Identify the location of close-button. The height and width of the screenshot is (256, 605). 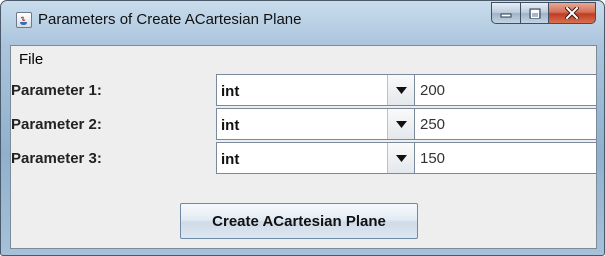
(572, 13).